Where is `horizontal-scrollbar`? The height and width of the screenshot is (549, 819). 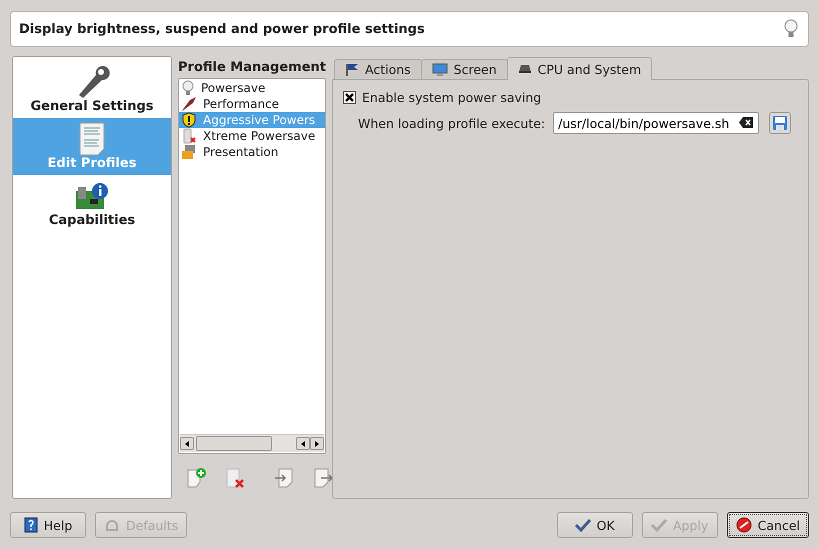
horizontal-scrollbar is located at coordinates (252, 443).